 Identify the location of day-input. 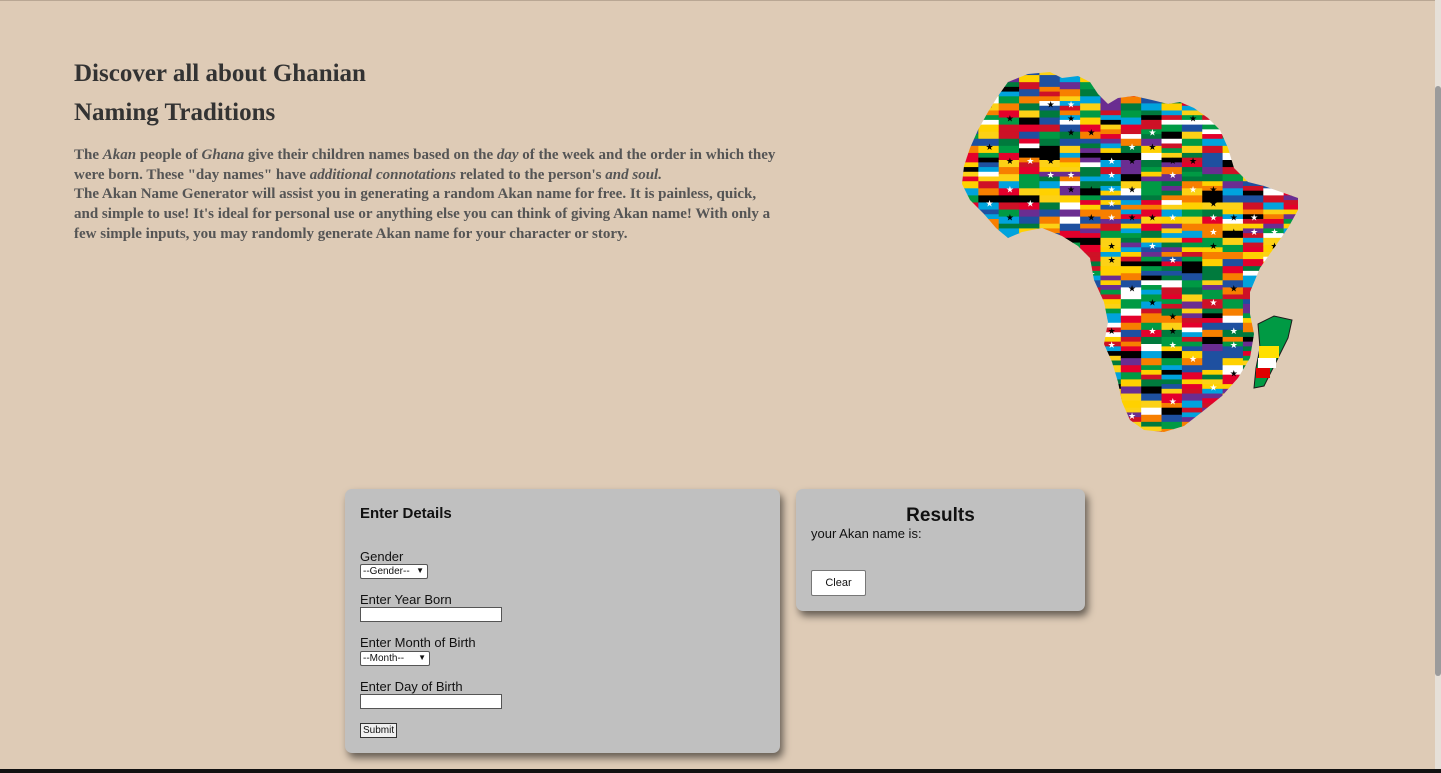
(431, 701).